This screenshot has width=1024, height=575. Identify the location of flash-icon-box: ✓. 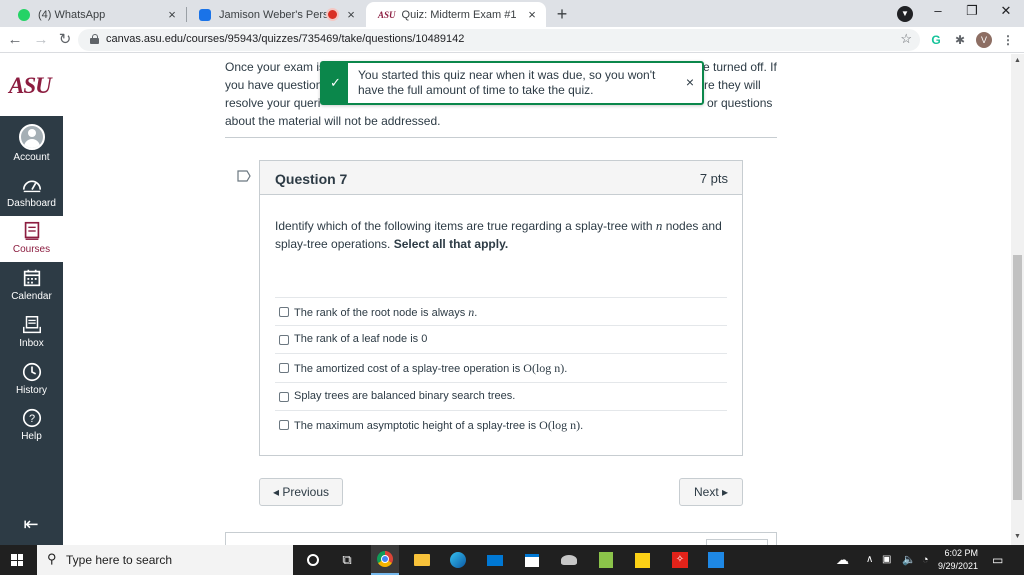
(335, 83).